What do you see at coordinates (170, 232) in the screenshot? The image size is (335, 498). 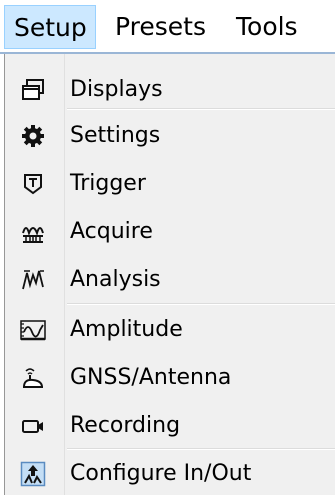 I see `menu-item-acquire: Acquire` at bounding box center [170, 232].